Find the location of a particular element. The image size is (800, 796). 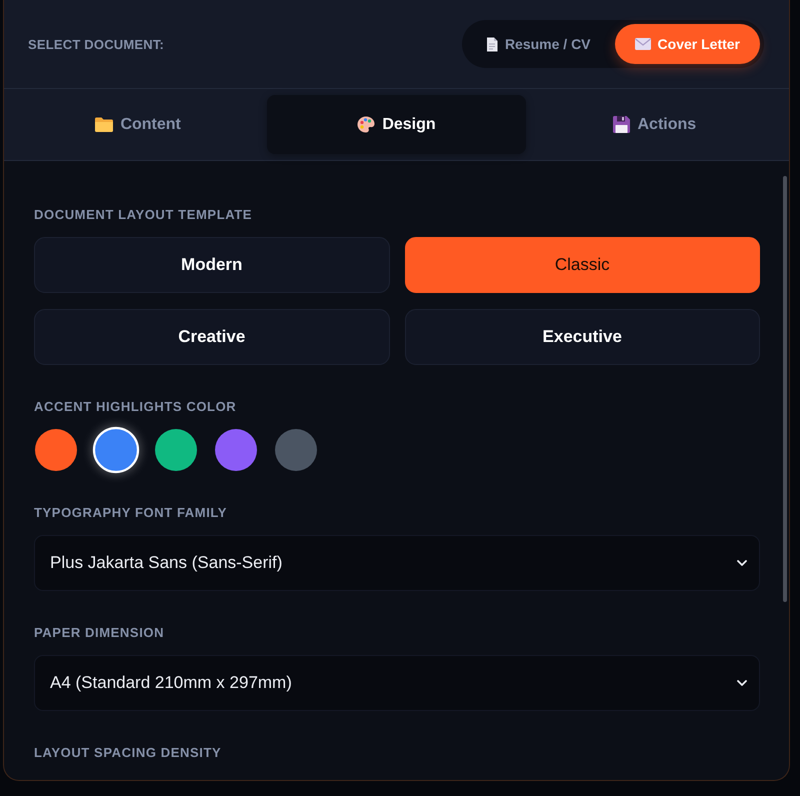

scrollbar-thumb is located at coordinates (785, 389).